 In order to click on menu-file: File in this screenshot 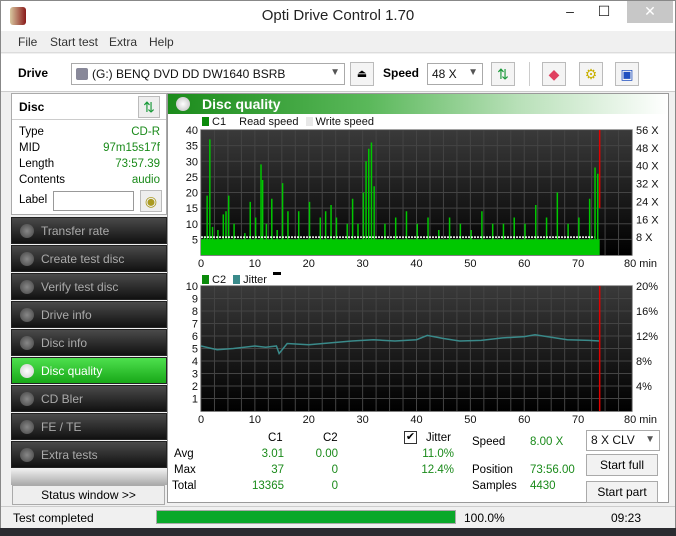, I will do `click(27, 42)`.